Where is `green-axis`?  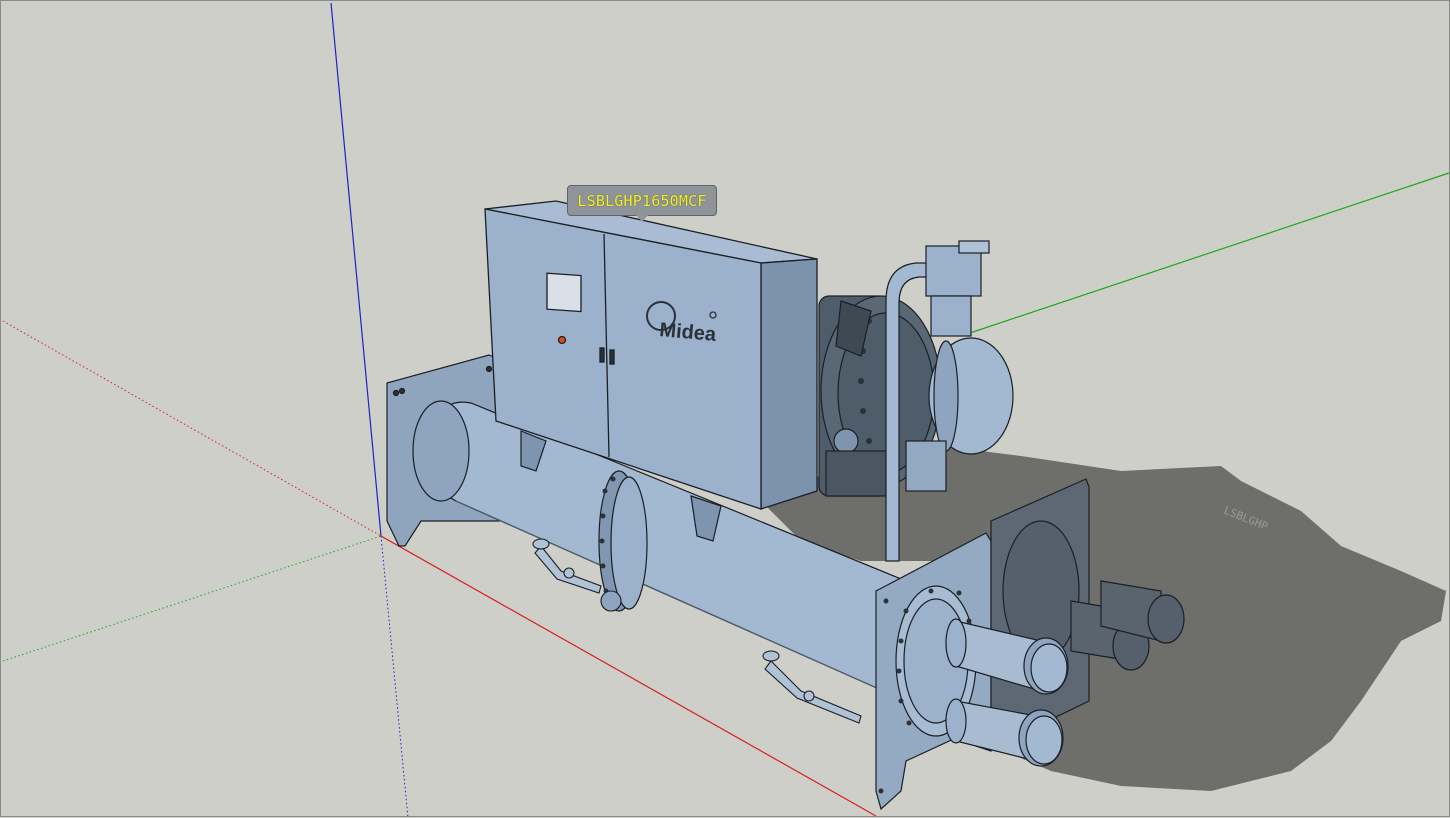 green-axis is located at coordinates (1205, 254).